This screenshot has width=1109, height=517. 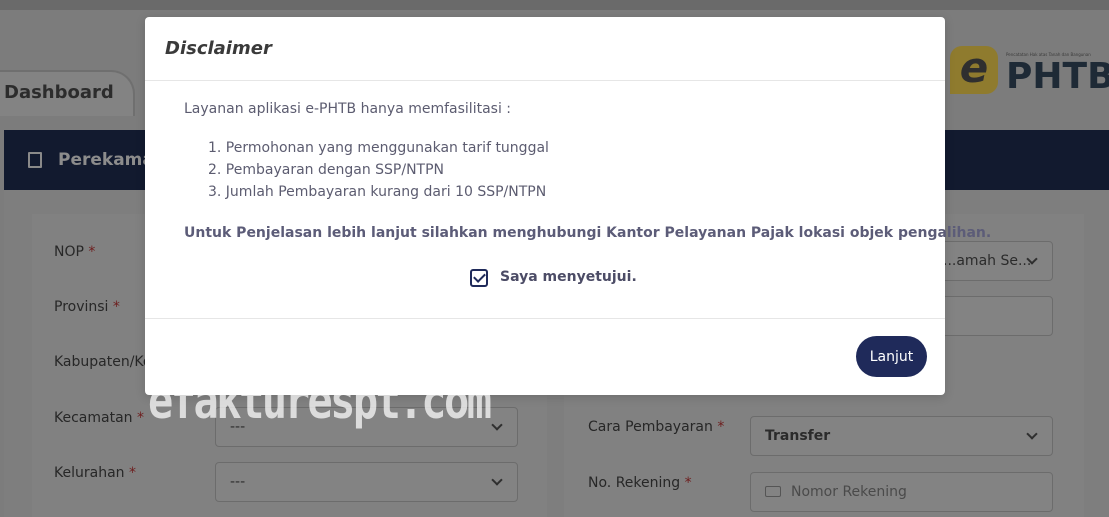 What do you see at coordinates (554, 5) in the screenshot?
I see `top-bar` at bounding box center [554, 5].